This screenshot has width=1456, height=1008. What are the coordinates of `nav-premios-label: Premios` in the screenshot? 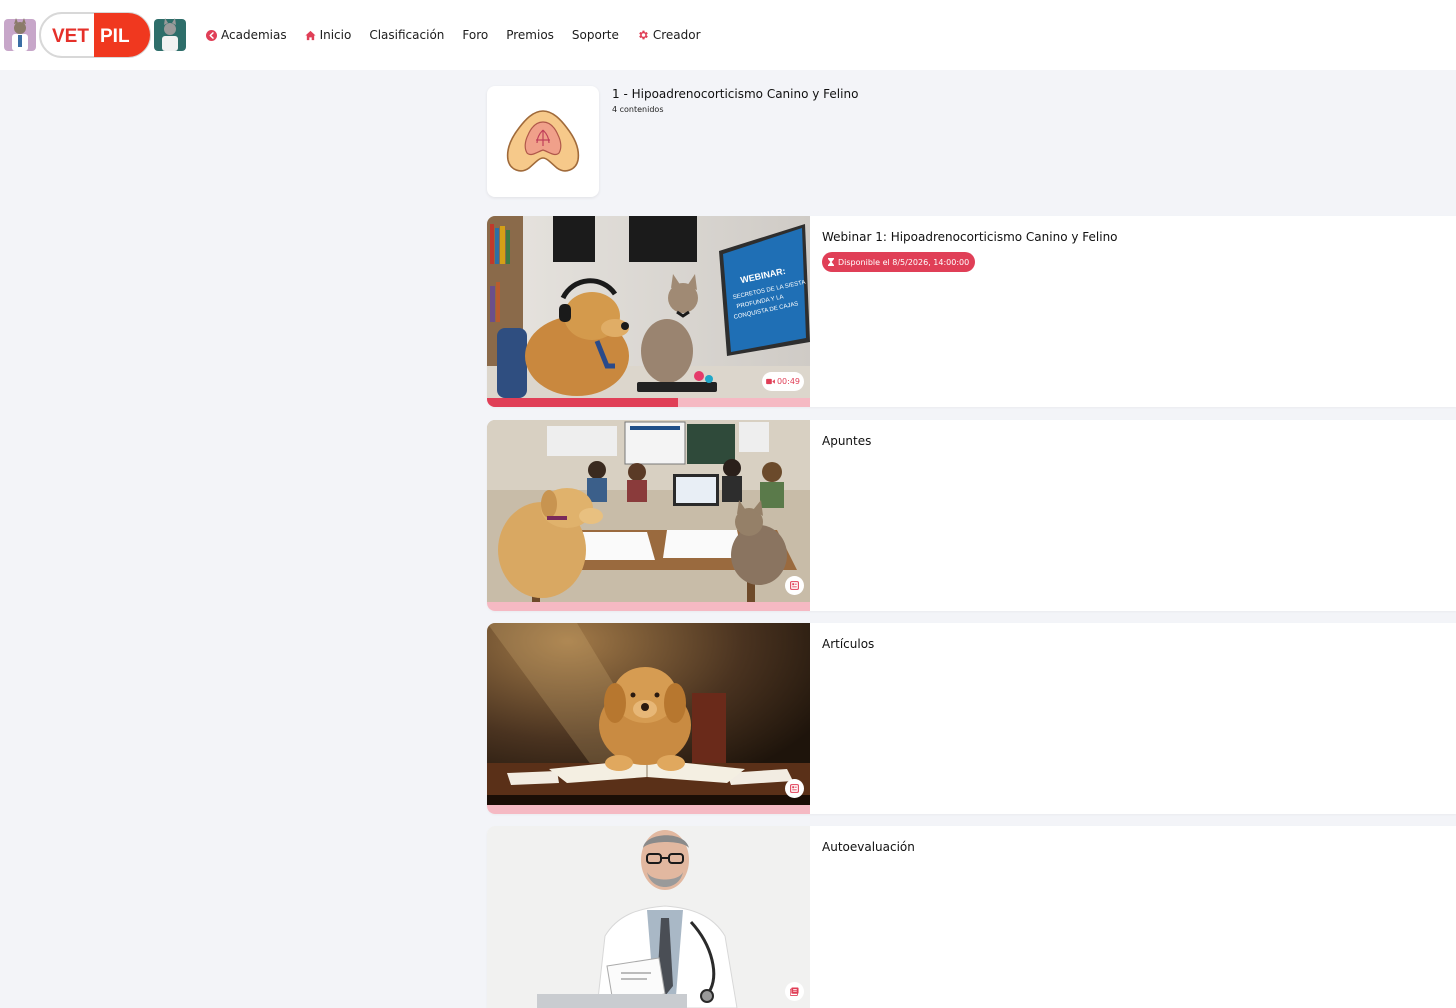 It's located at (530, 35).